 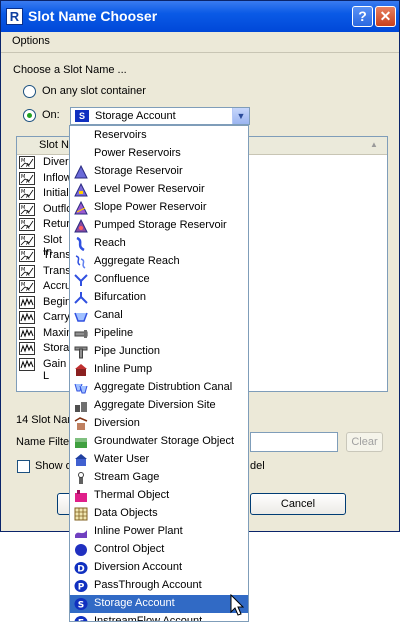 I want to click on table-row: M A Outflo, so click(x=46, y=210).